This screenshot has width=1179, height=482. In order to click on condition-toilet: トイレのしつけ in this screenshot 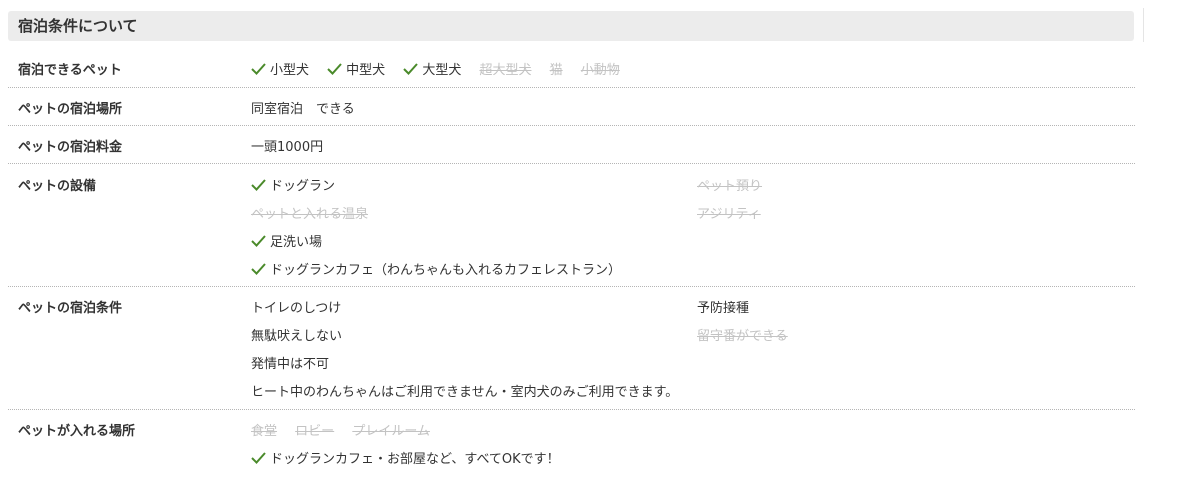, I will do `click(296, 308)`.